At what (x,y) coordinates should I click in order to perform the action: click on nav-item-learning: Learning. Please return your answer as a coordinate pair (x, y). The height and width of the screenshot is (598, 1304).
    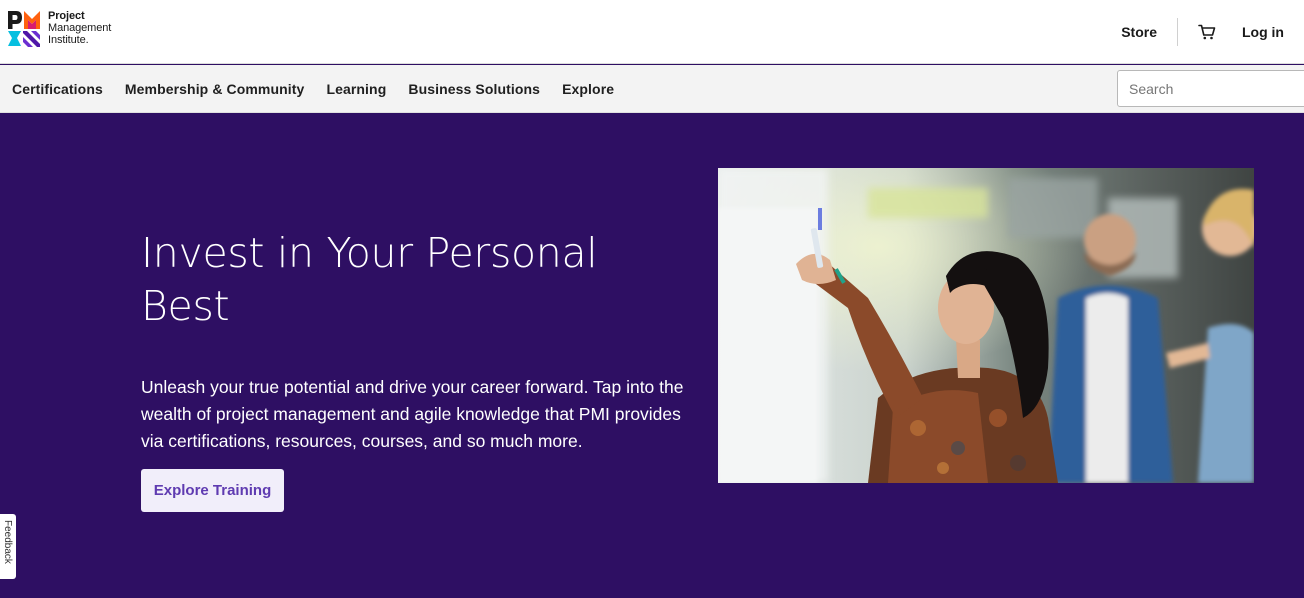
    Looking at the image, I should click on (356, 89).